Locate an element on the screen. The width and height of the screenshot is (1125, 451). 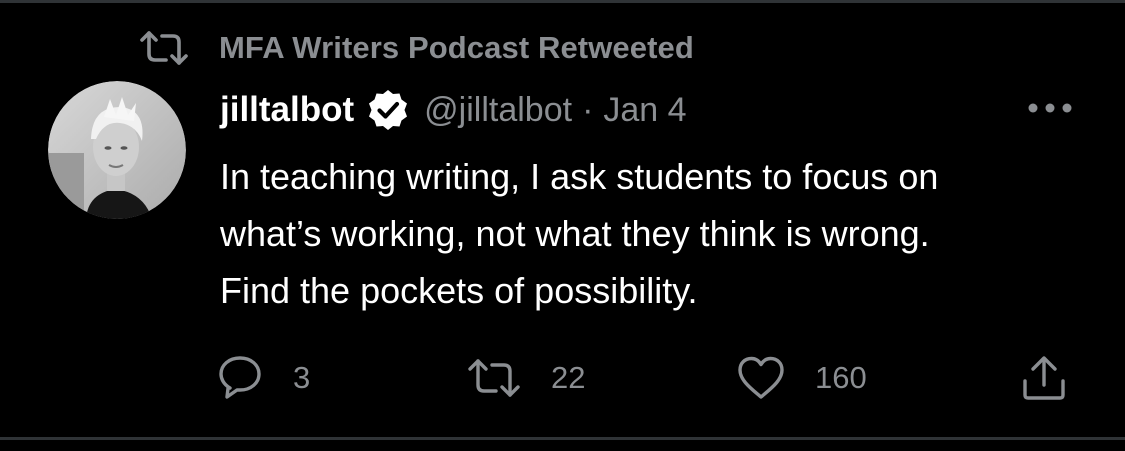
more-options-button is located at coordinates (1050, 108).